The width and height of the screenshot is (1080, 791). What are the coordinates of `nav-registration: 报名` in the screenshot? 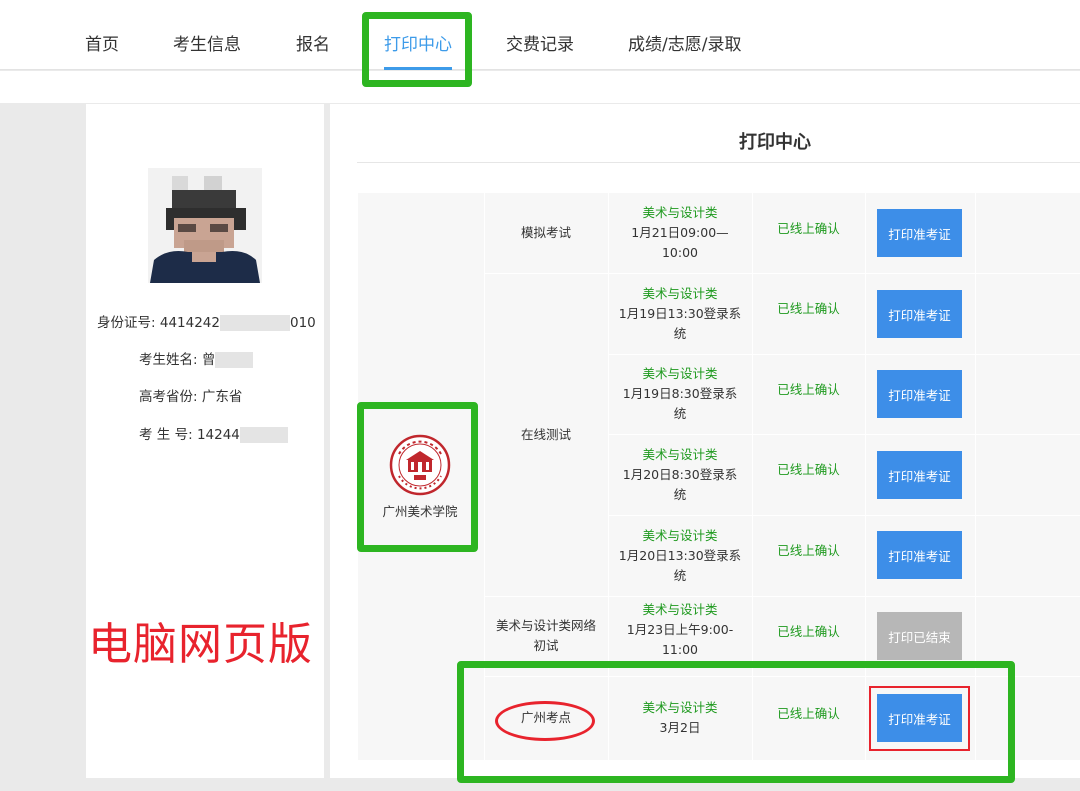 It's located at (313, 42).